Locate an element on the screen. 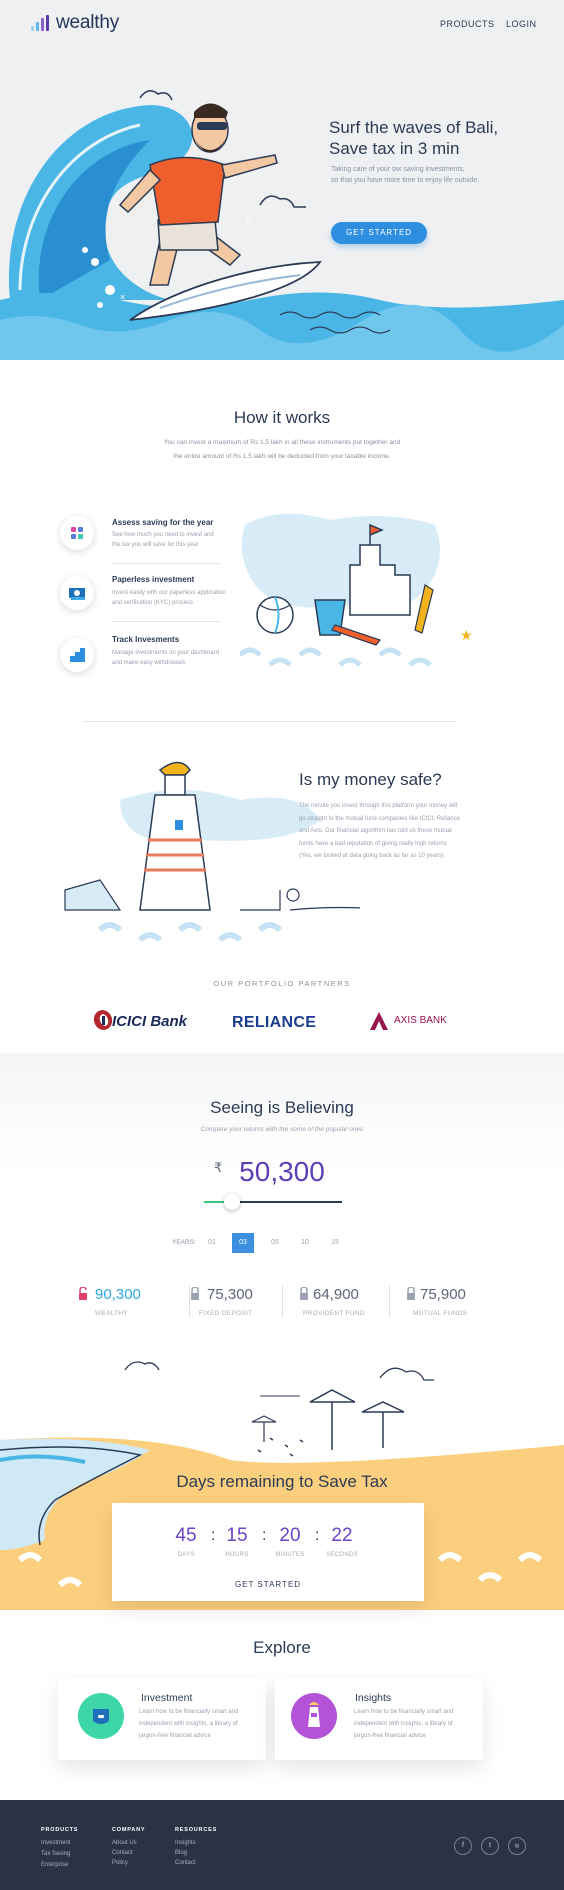  step-text-line: the tax you will save for this year is located at coordinates (155, 545).